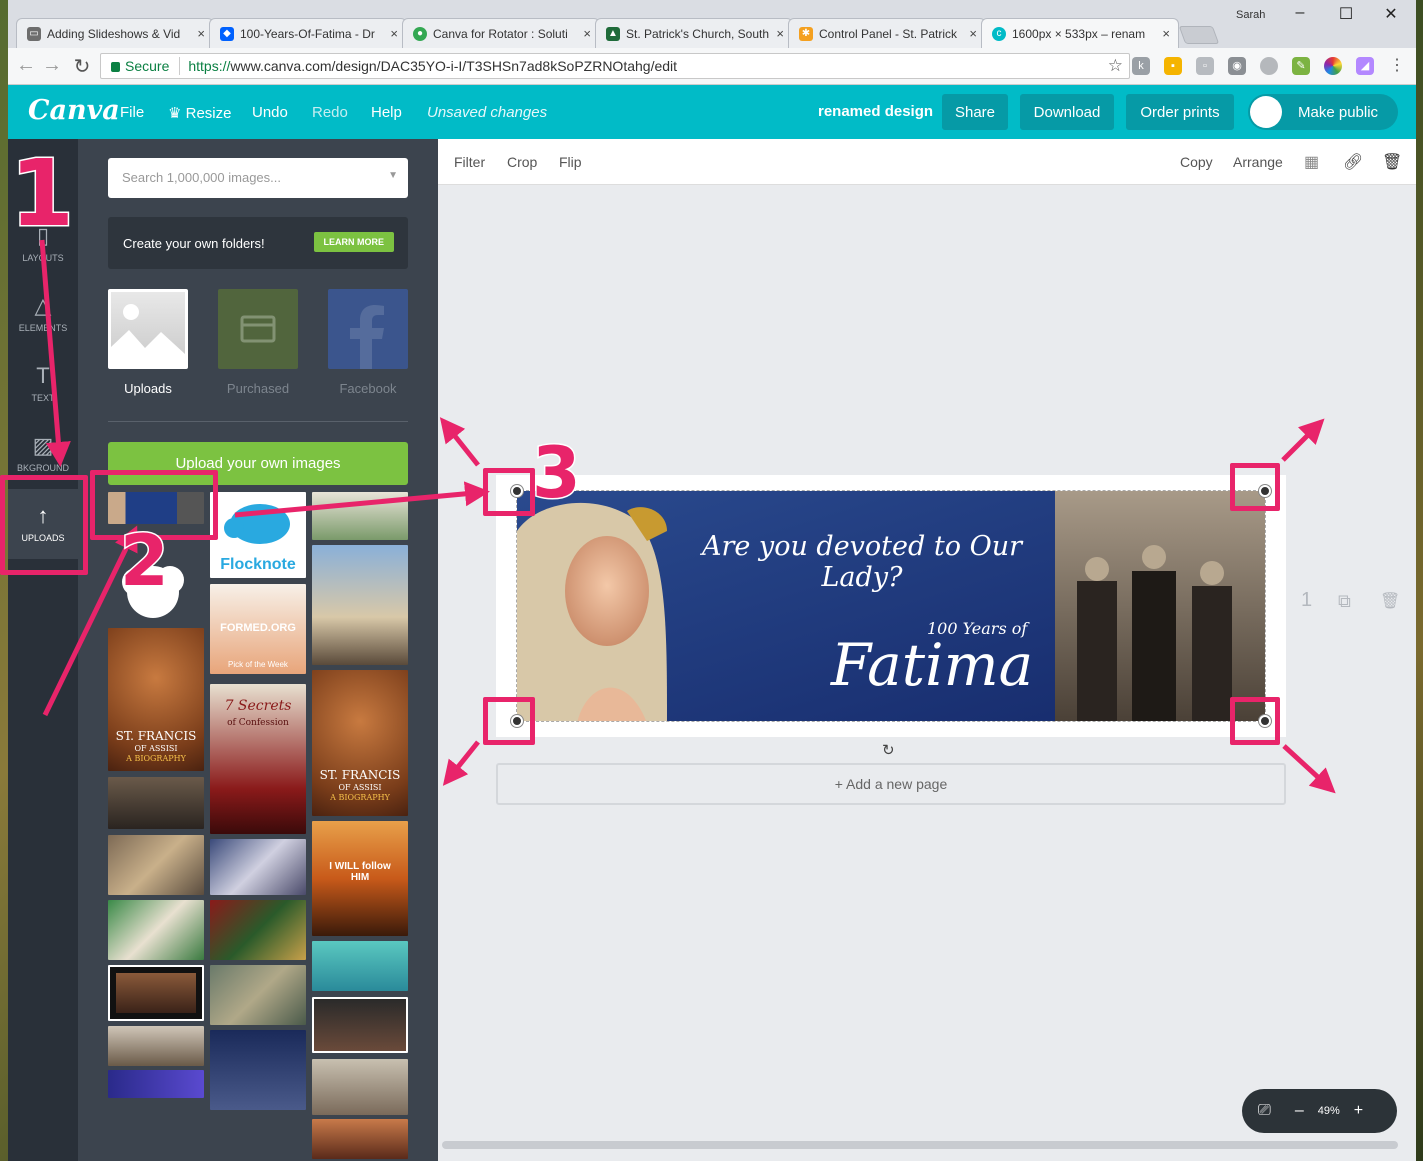 The width and height of the screenshot is (1423, 1161). I want to click on chevron-down-icon: ▼, so click(393, 175).